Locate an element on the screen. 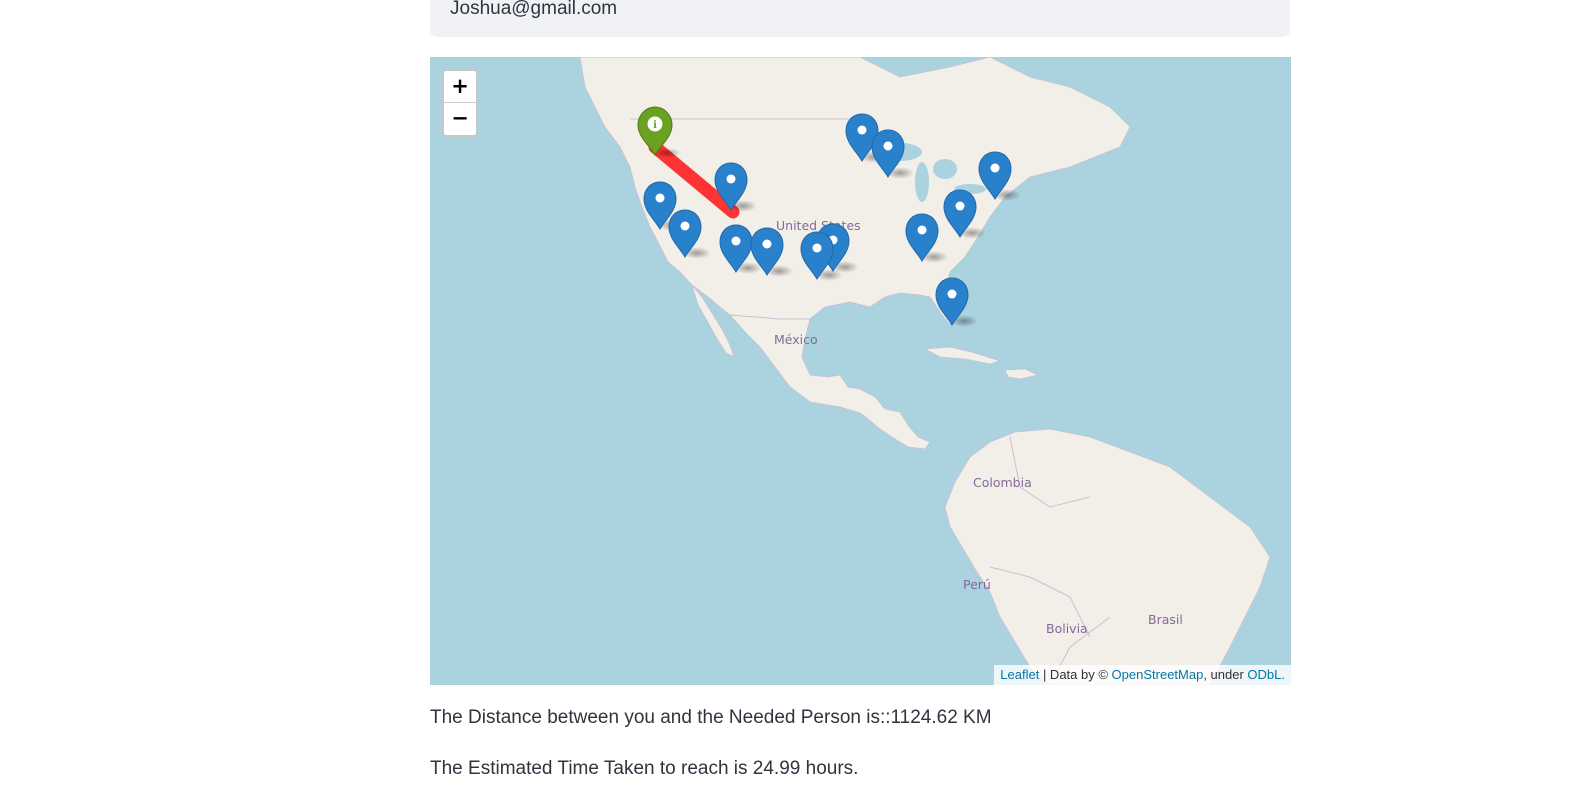 The height and width of the screenshot is (797, 1593). label-united-states: United States is located at coordinates (818, 225).